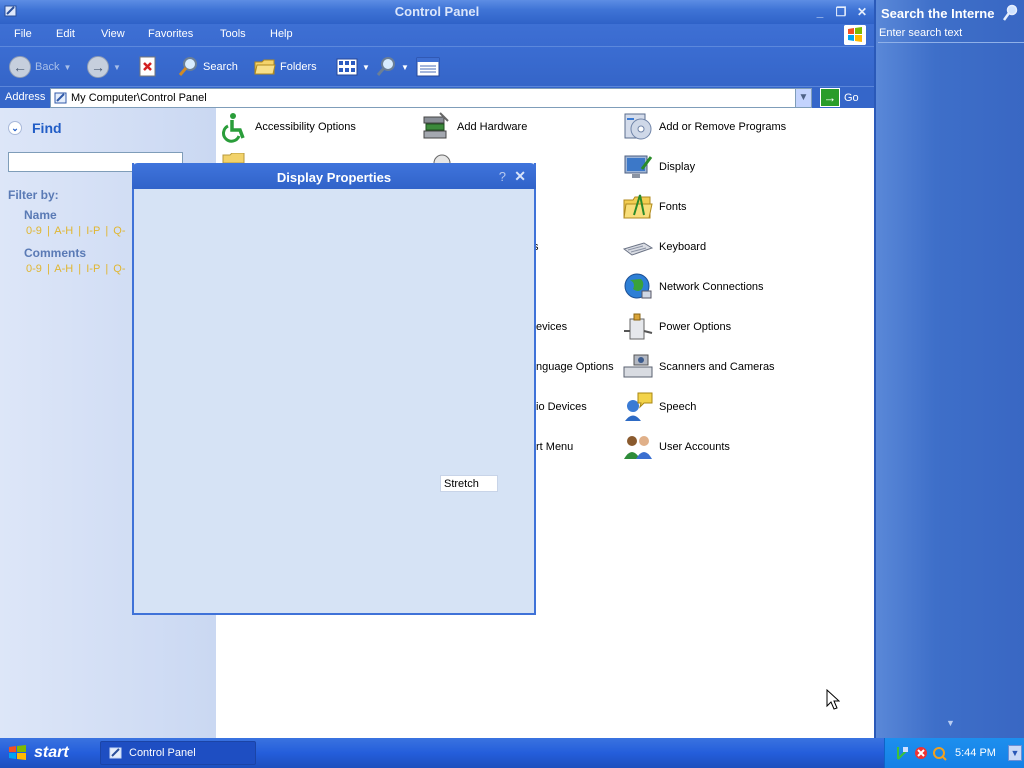 The image size is (1024, 768). What do you see at coordinates (717, 367) in the screenshot?
I see `item-label: Scanners and Cameras` at bounding box center [717, 367].